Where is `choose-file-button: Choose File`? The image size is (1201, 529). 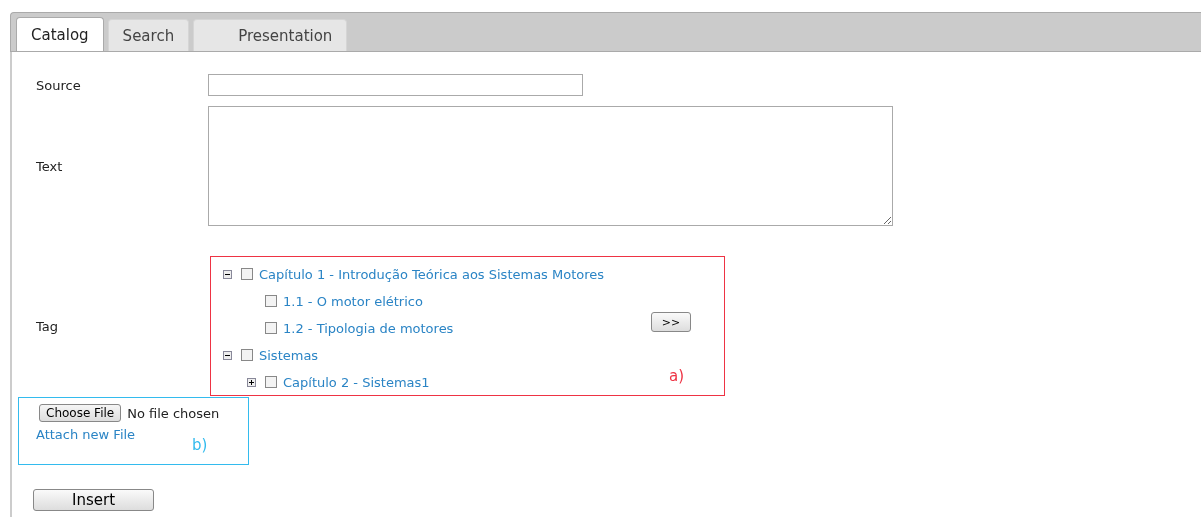
choose-file-button: Choose File is located at coordinates (80, 413).